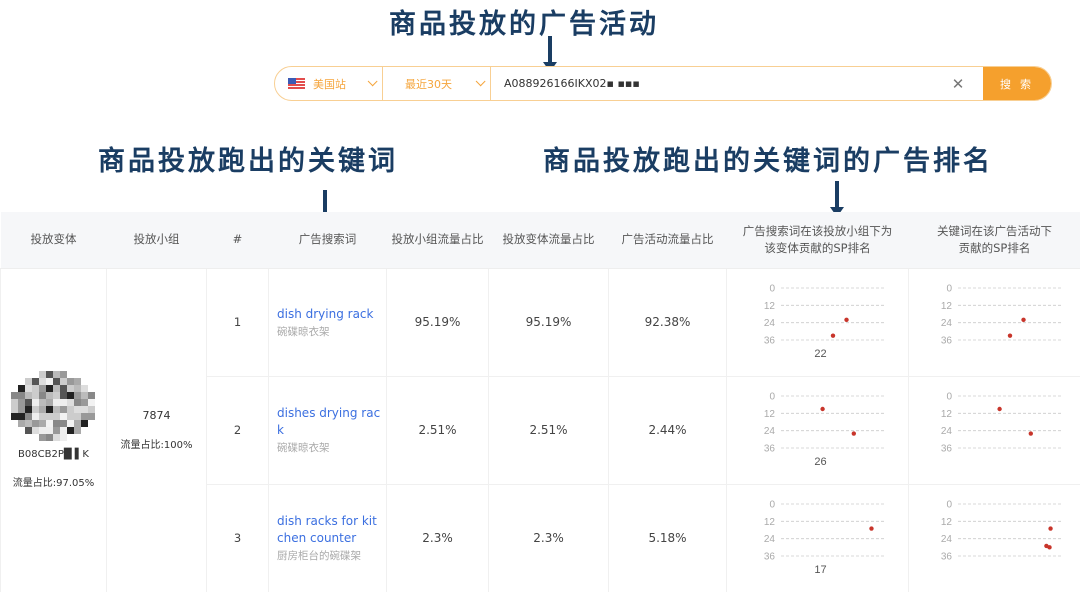 This screenshot has width=1080, height=592. Describe the element at coordinates (329, 83) in the screenshot. I see `site-select: 美国站` at that location.